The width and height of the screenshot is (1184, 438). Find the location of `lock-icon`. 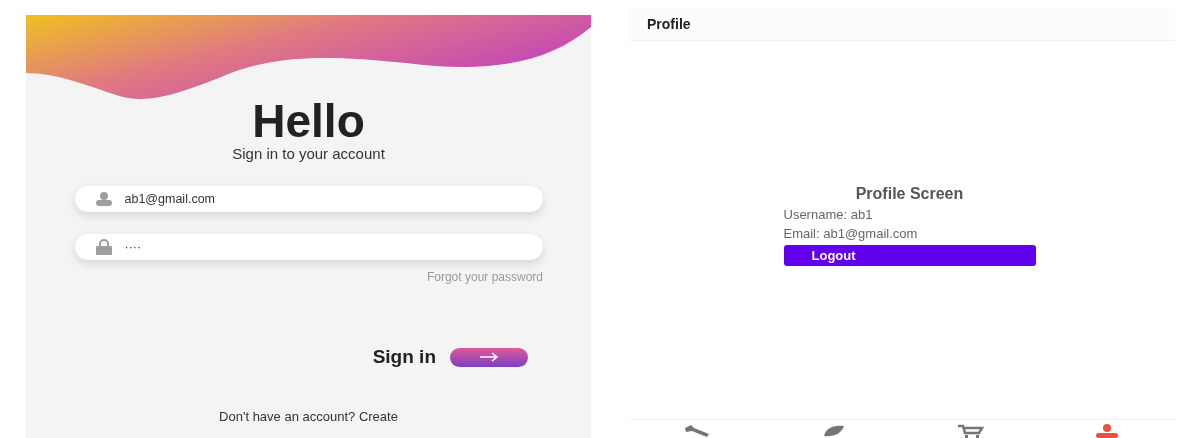

lock-icon is located at coordinates (103, 247).